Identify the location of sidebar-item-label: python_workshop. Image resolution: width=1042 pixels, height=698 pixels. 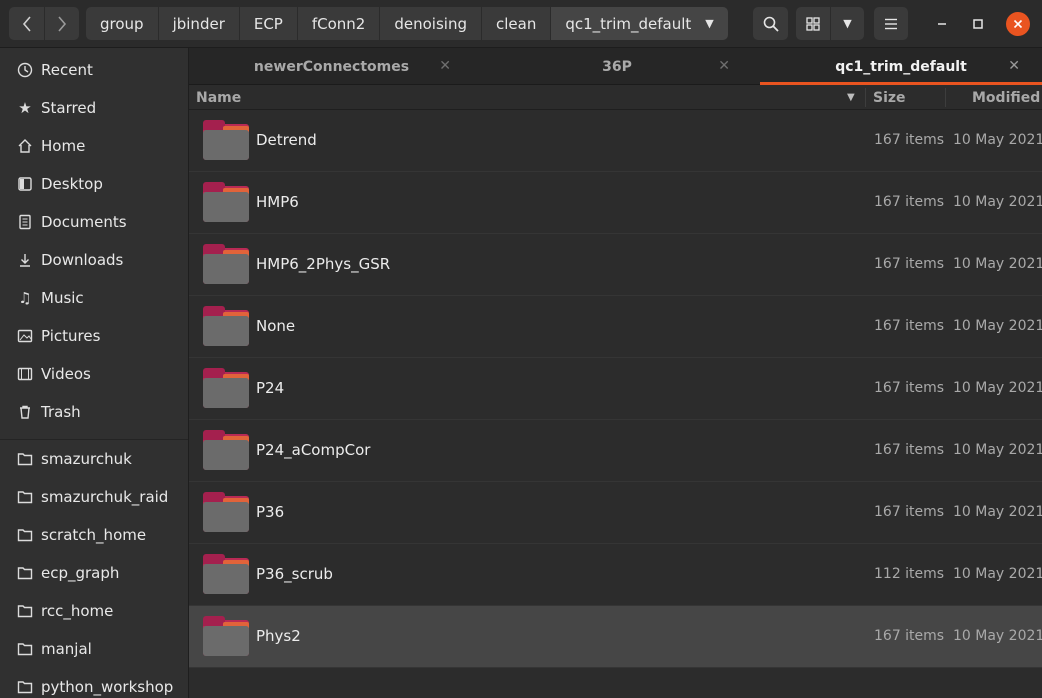
(107, 687).